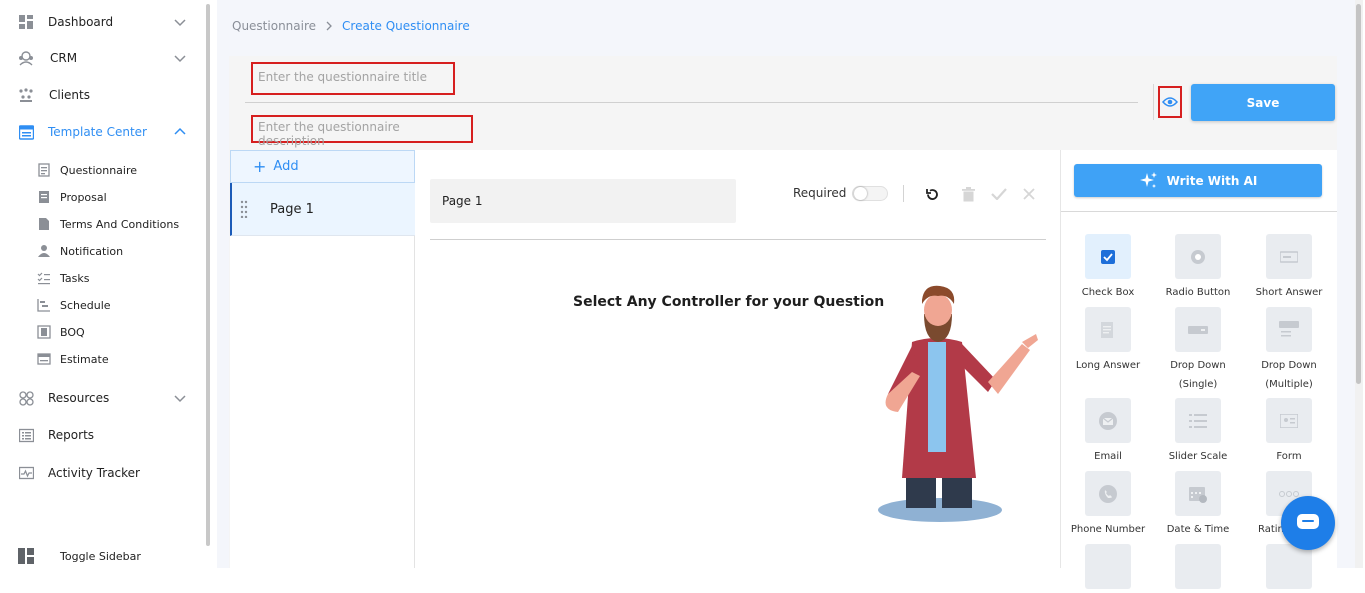  I want to click on sidebar-subitem-label: Schedule, so click(85, 305).